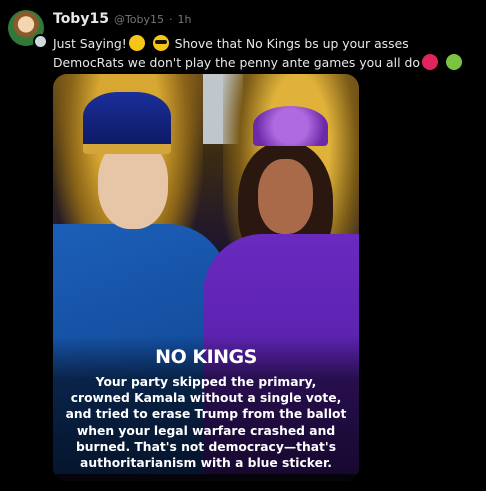 The height and width of the screenshot is (491, 486). What do you see at coordinates (290, 126) in the screenshot?
I see `crown-right` at bounding box center [290, 126].